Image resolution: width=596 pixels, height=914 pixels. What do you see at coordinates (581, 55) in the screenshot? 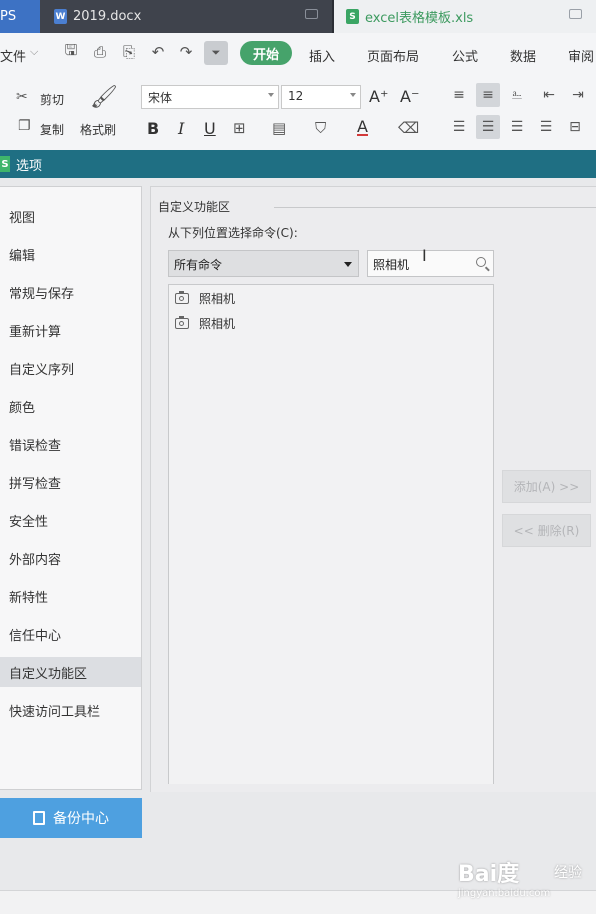
I see `menu-review: 审阅` at bounding box center [581, 55].